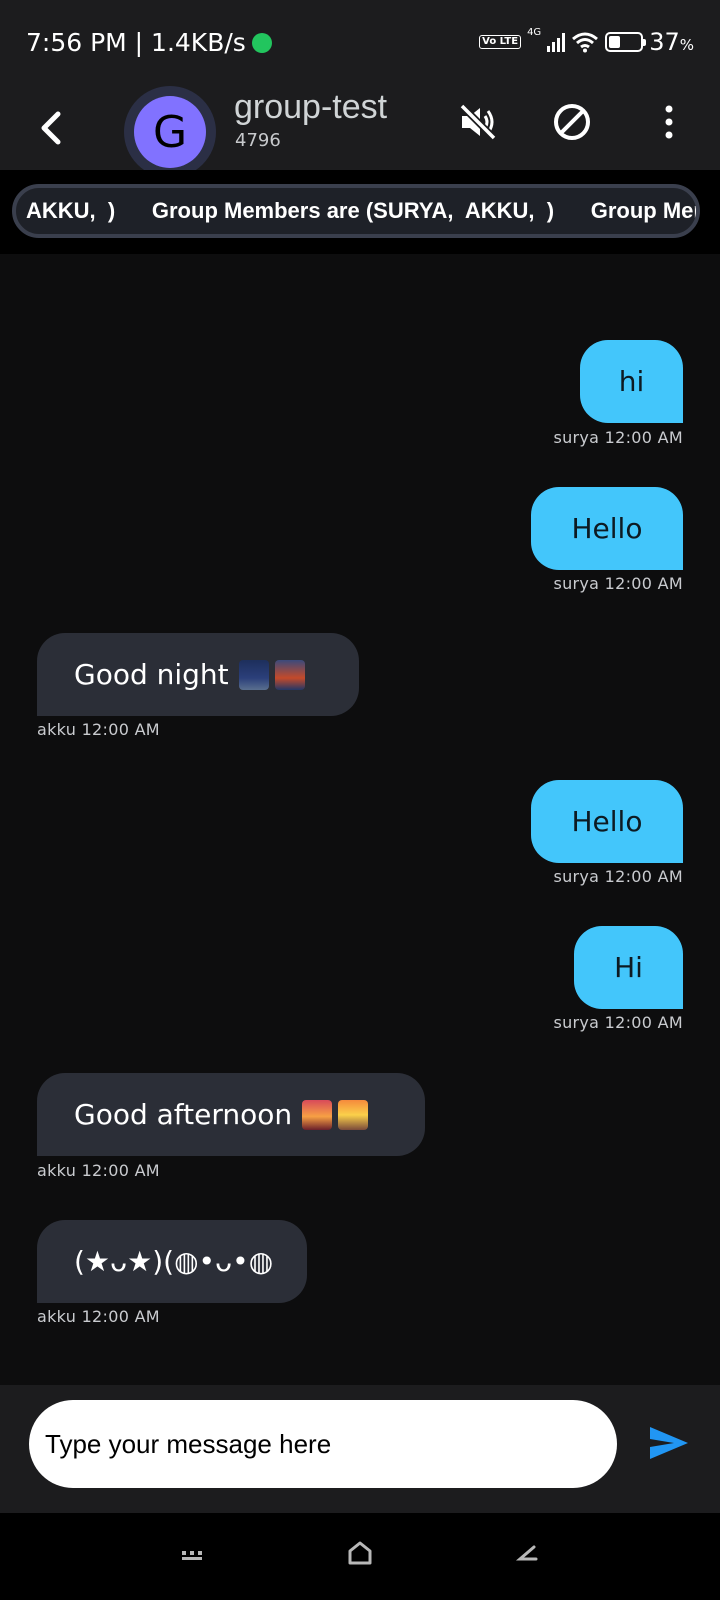 The image size is (720, 1600). I want to click on status-left: 7:56 PM | 1.4KB/s, so click(149, 42).